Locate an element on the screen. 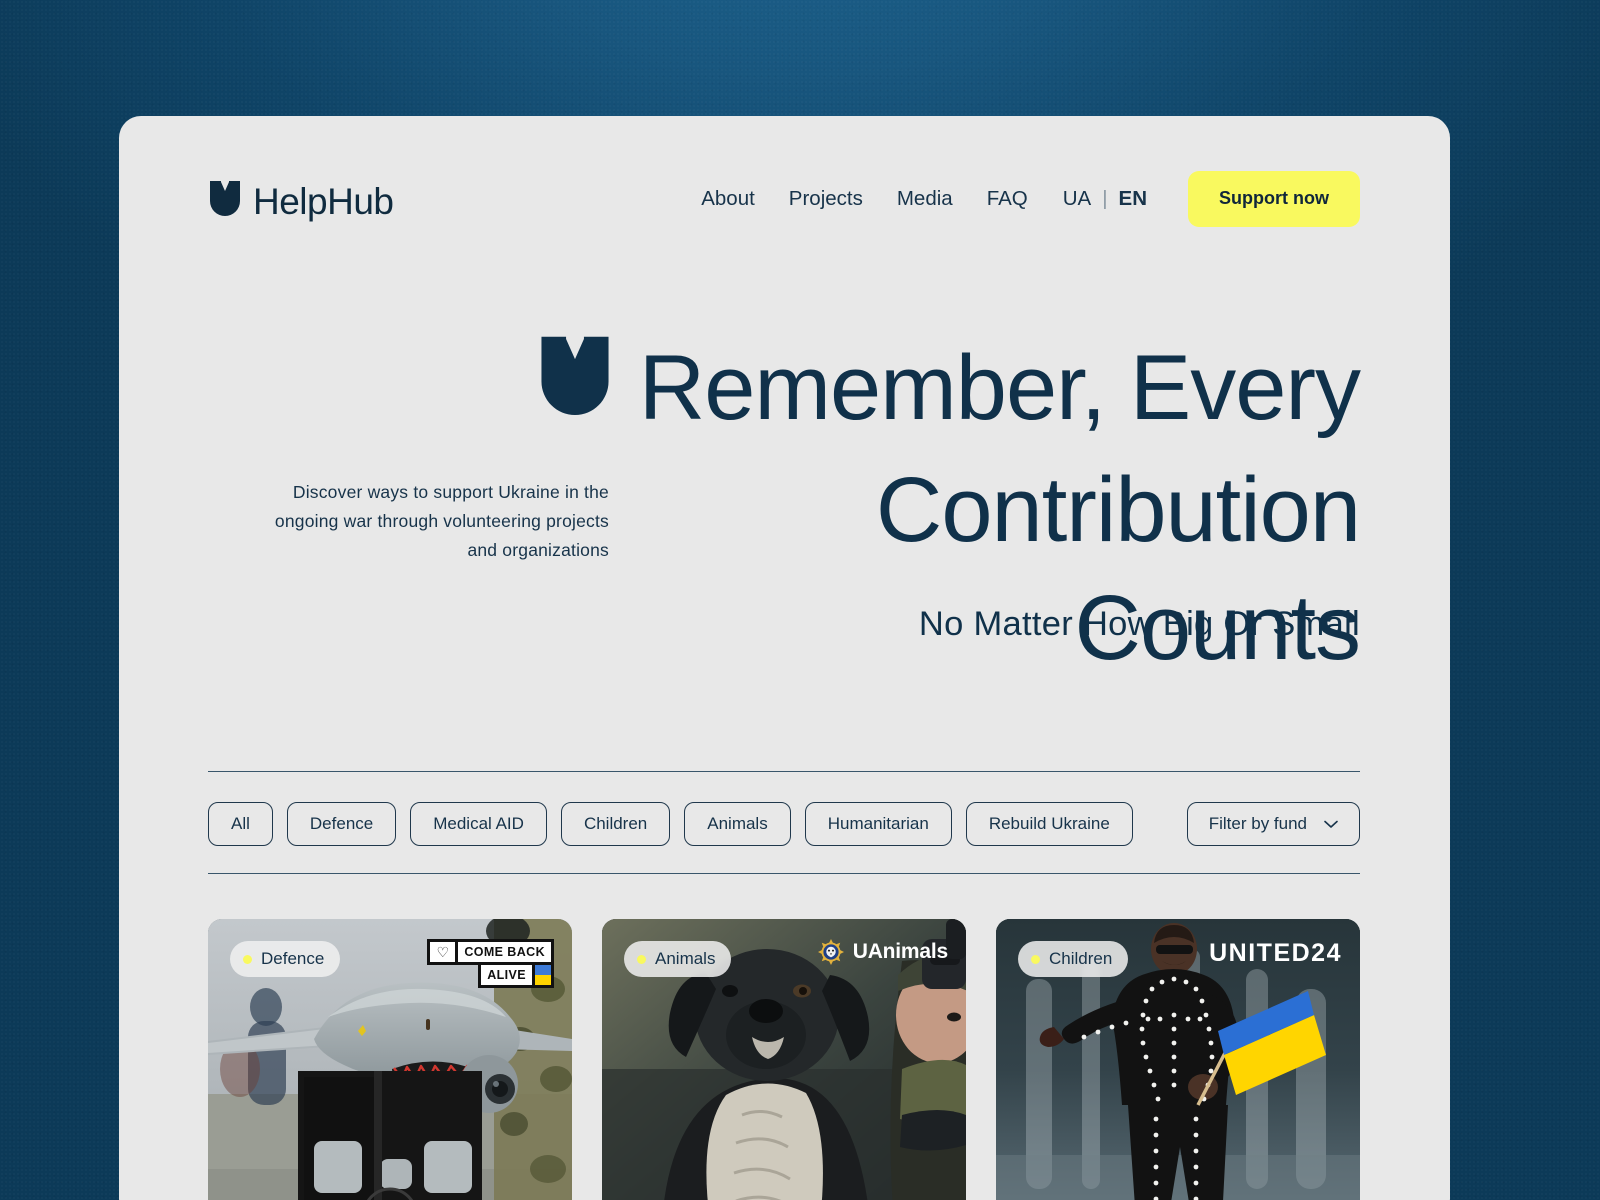 The height and width of the screenshot is (1200, 1600). card-category-label: Children is located at coordinates (1081, 958).